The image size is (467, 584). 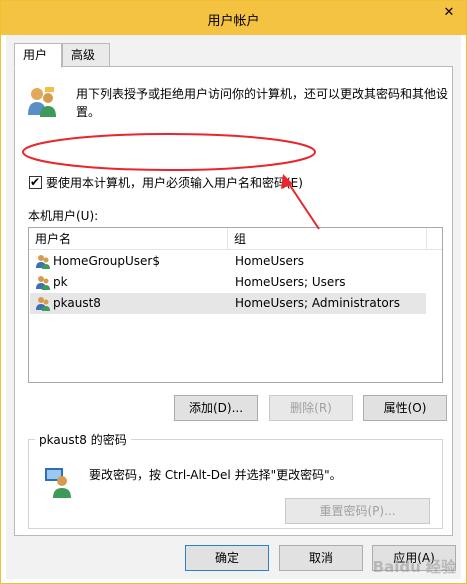 I want to click on title-bar: 用户帐户 ✕, so click(x=233, y=18).